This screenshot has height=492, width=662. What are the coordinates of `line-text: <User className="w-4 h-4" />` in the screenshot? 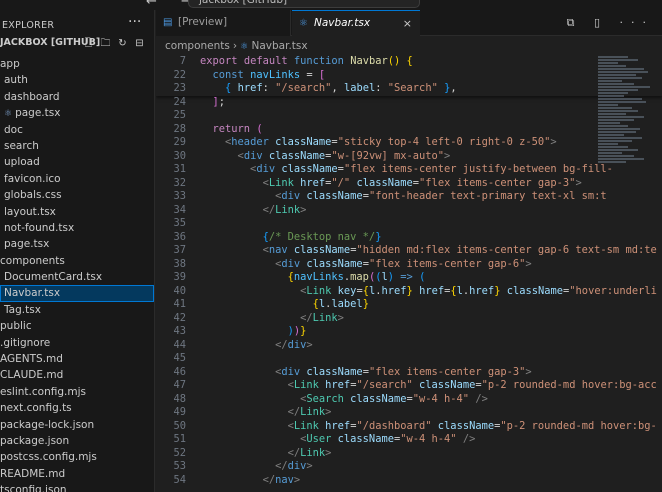 It's located at (388, 439).